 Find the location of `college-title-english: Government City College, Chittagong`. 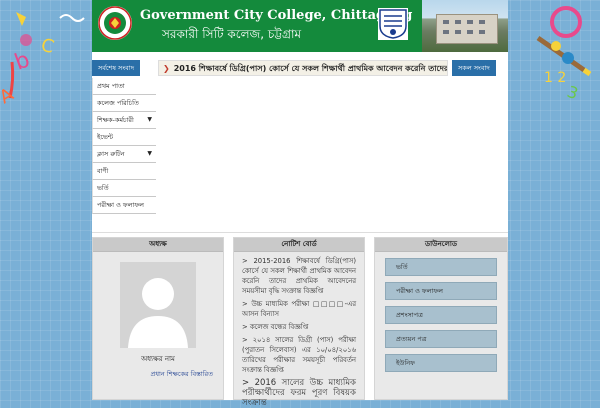

college-title-english: Government City College, Chittagong is located at coordinates (276, 15).